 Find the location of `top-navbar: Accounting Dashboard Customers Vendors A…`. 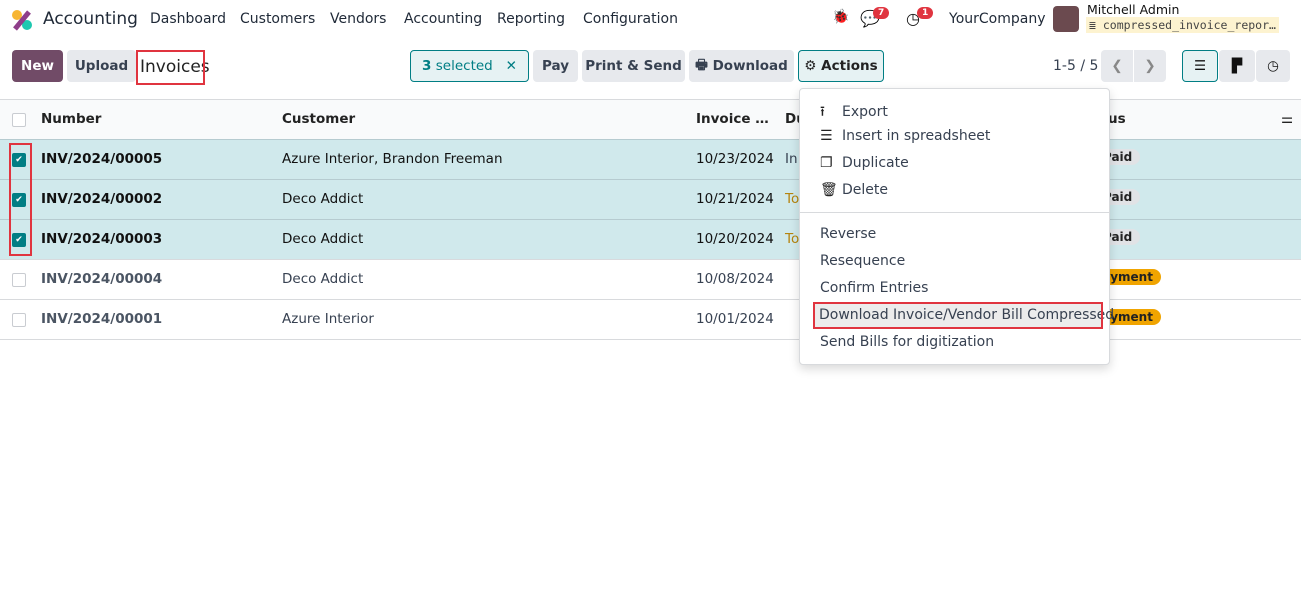

top-navbar: Accounting Dashboard Customers Vendors A… is located at coordinates (650, 20).